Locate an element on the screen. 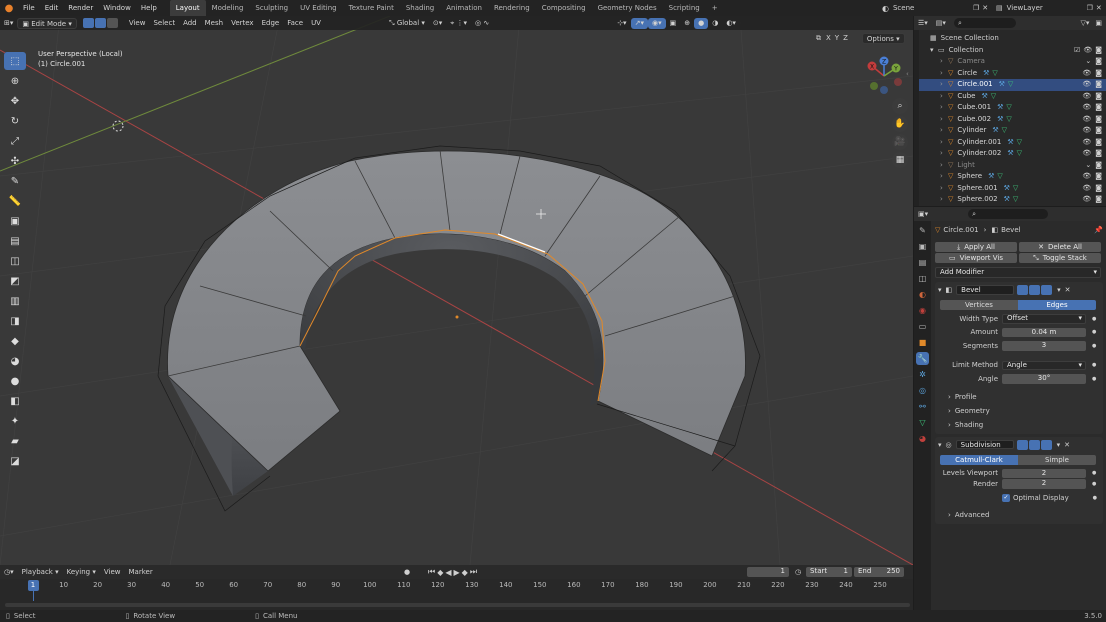 This screenshot has width=1106, height=622. menu-help: Help is located at coordinates (149, 8).